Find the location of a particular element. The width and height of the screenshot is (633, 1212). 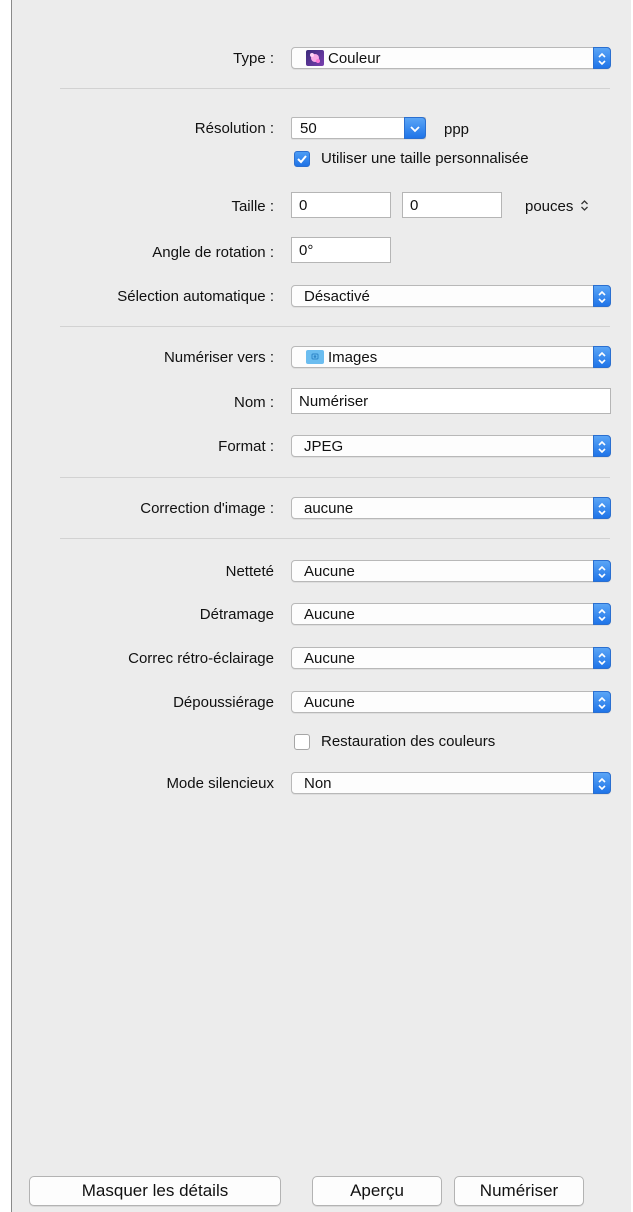

size-height-value: 0 is located at coordinates (414, 205).